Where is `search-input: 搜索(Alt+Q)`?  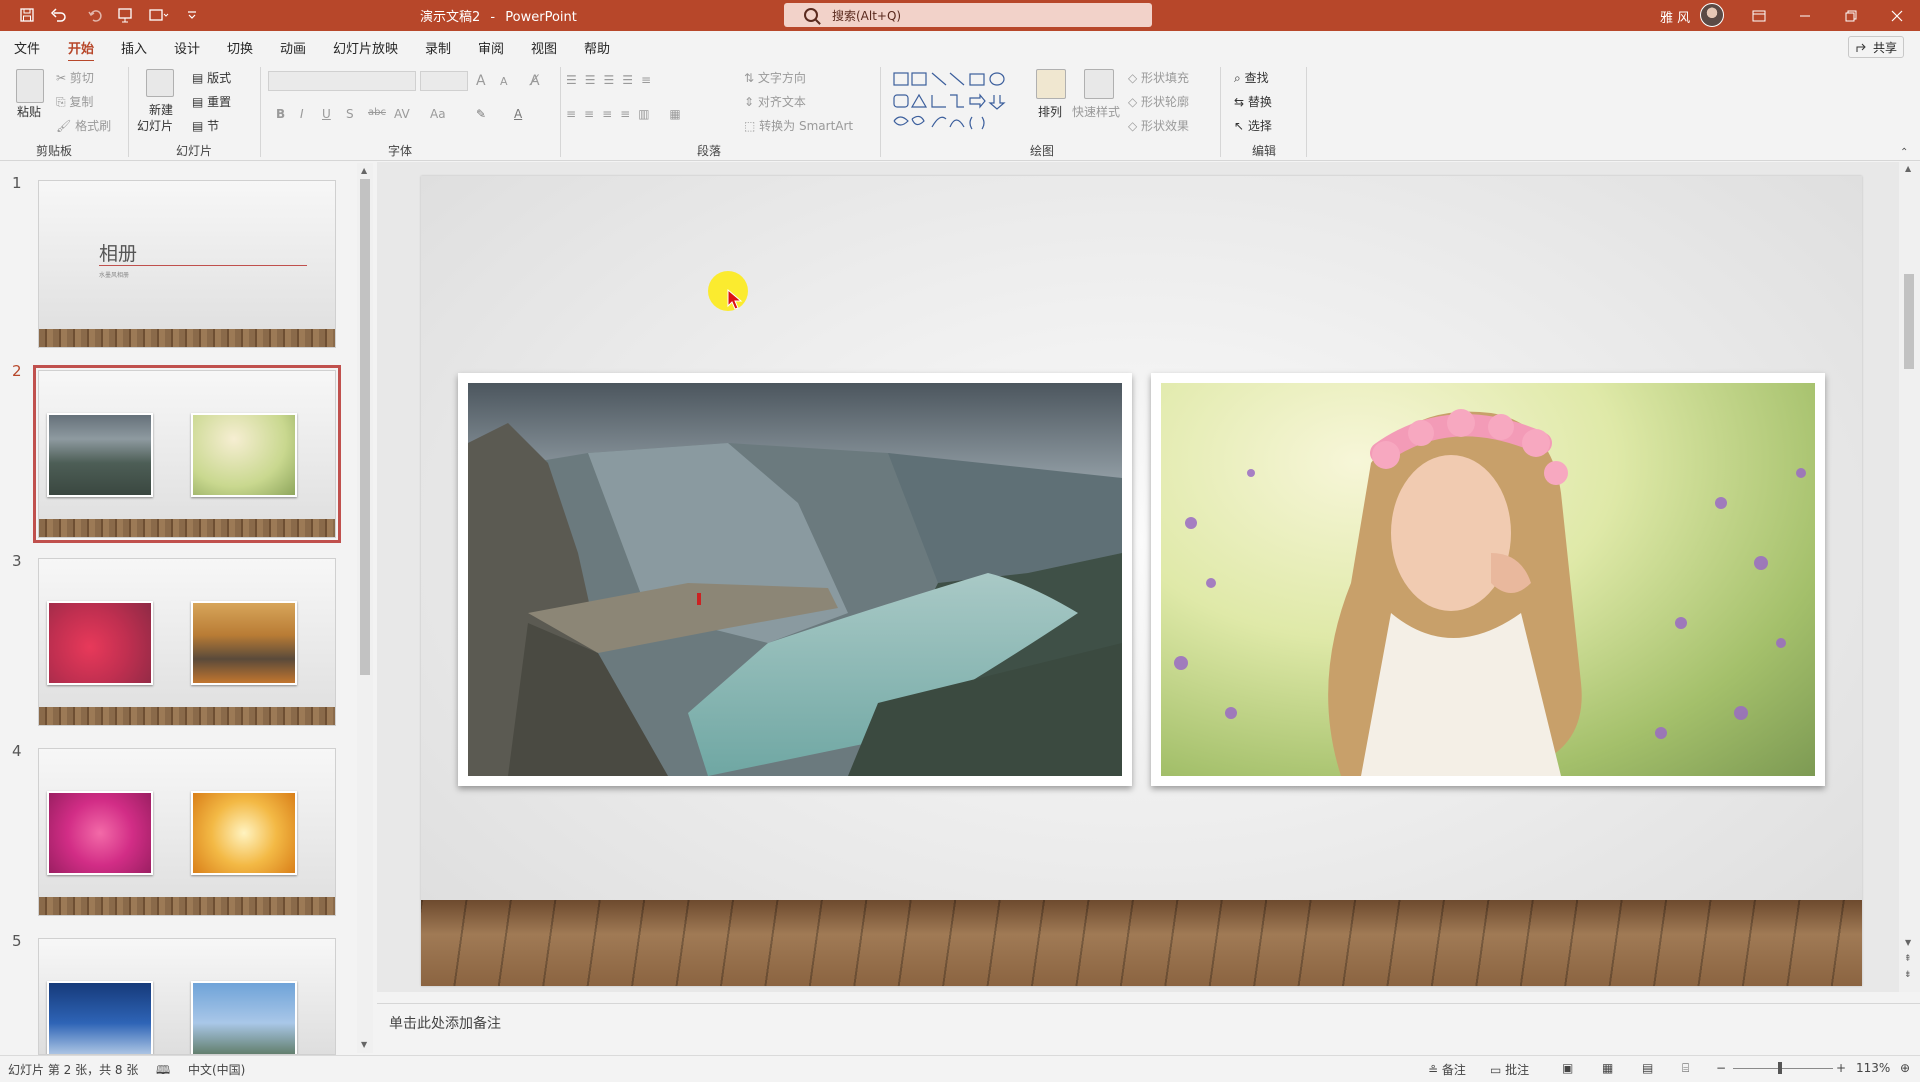
search-input: 搜索(Alt+Q) is located at coordinates (968, 15).